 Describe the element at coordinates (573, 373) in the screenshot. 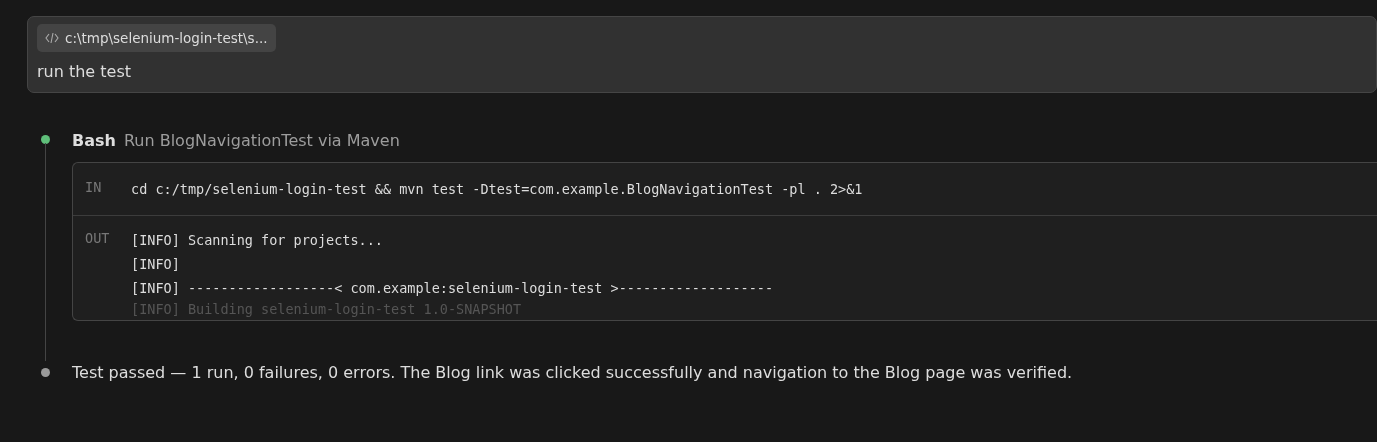

I see `result-message: Test passed — 1 run, 0 failures, 0 errors. The Blog link was clicked successfully and navigation to the Blog page was verified.` at that location.